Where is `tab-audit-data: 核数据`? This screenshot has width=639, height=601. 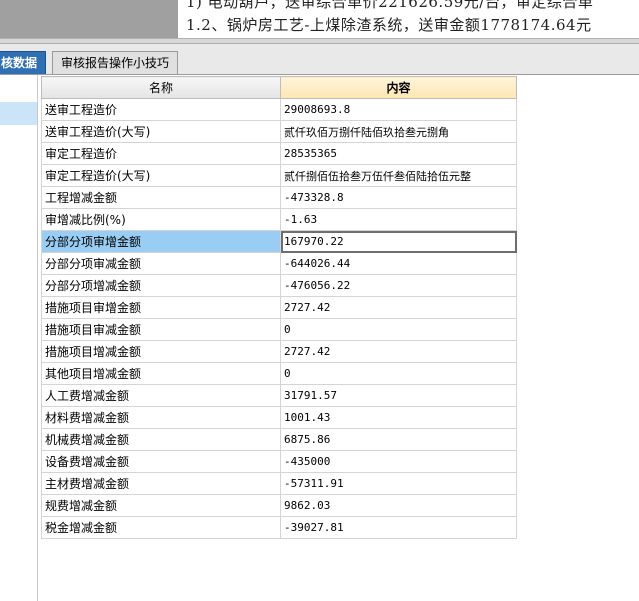
tab-audit-data: 核数据 is located at coordinates (23, 62).